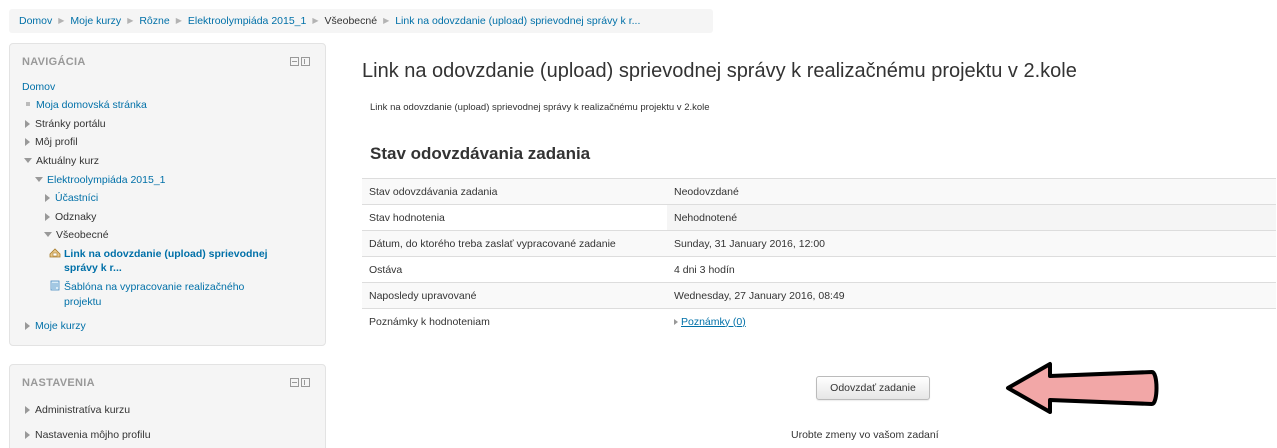 The height and width of the screenshot is (448, 1277). Describe the element at coordinates (514, 269) in the screenshot. I see `row-label: Ostáva` at that location.